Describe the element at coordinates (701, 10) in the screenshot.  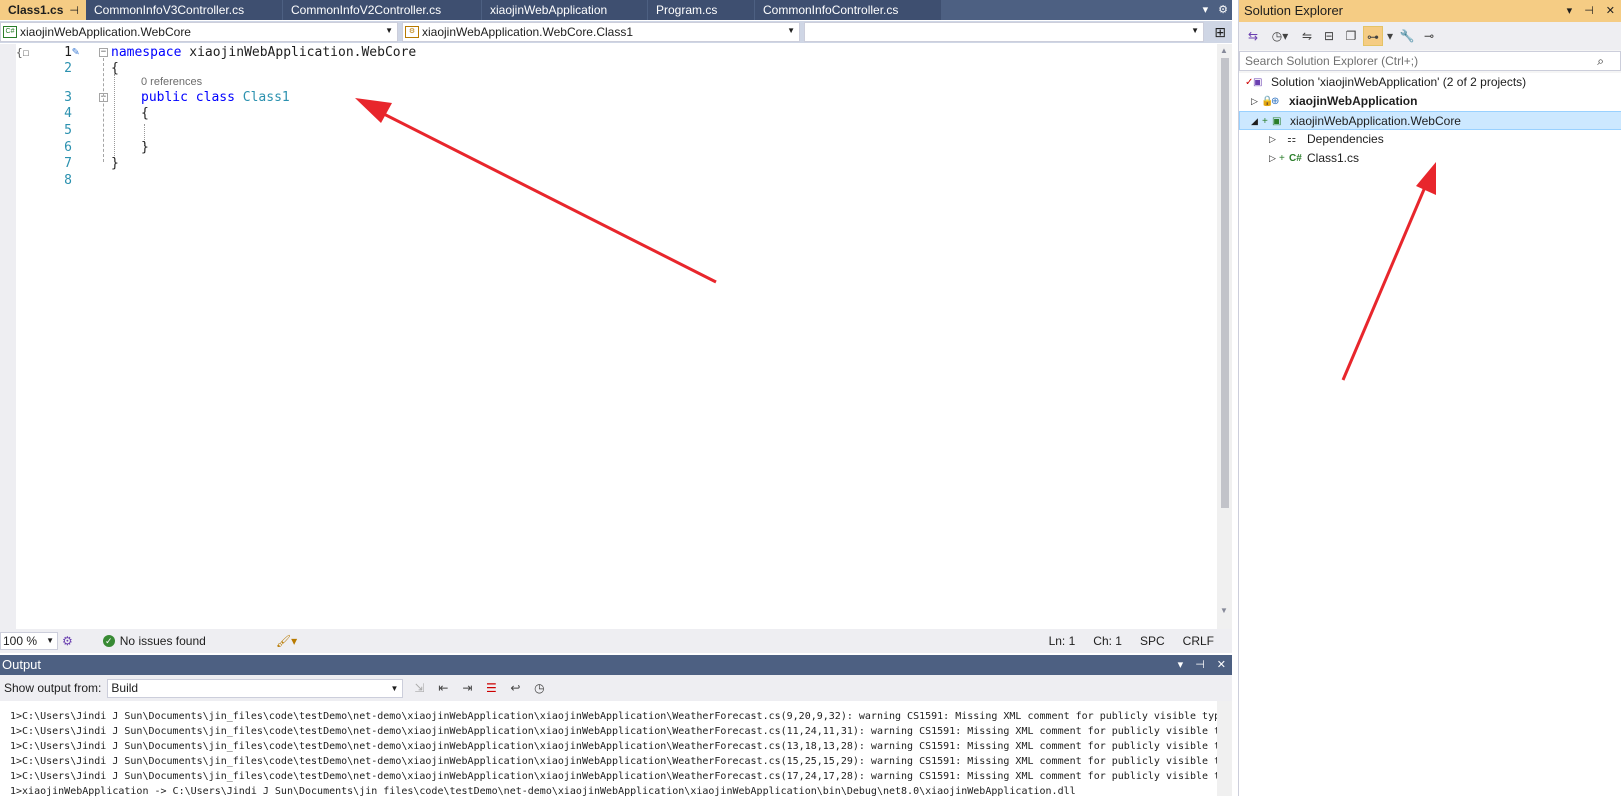
I see `tab-program-cs: Program.cs` at that location.